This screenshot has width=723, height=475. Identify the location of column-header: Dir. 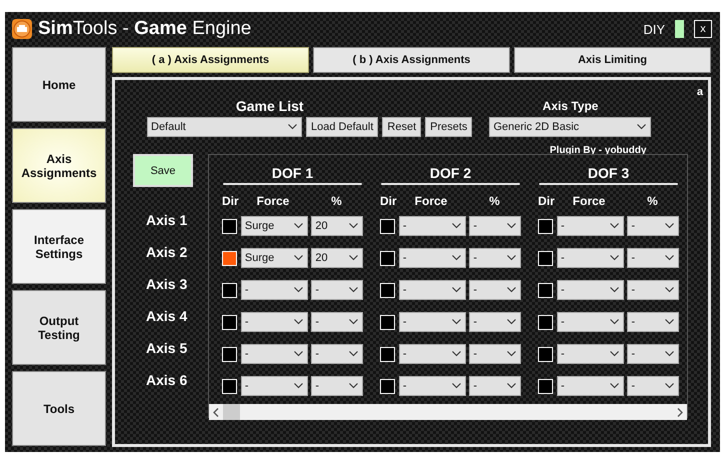
(229, 201).